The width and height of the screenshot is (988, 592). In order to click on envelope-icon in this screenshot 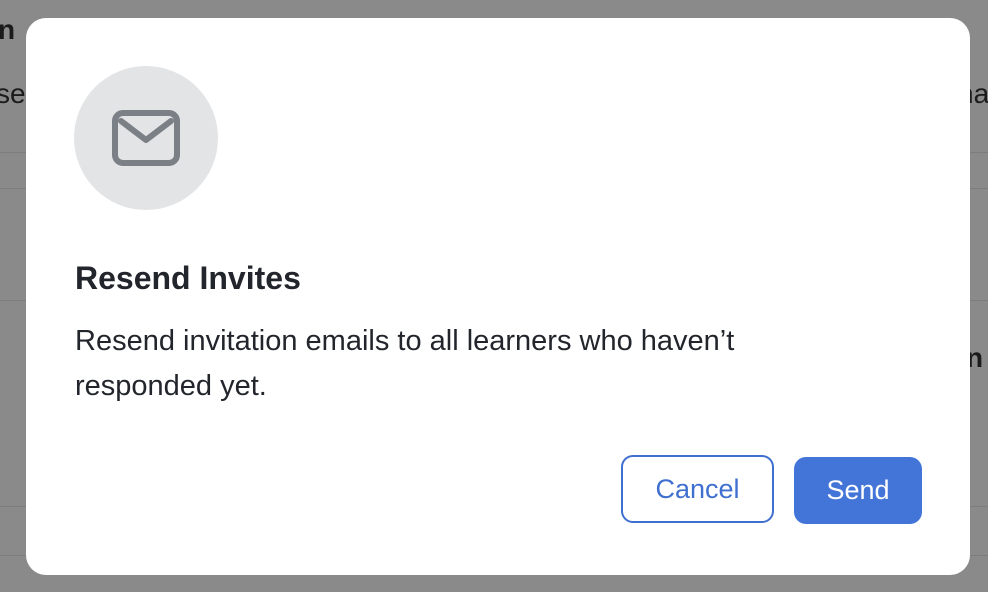, I will do `click(146, 138)`.